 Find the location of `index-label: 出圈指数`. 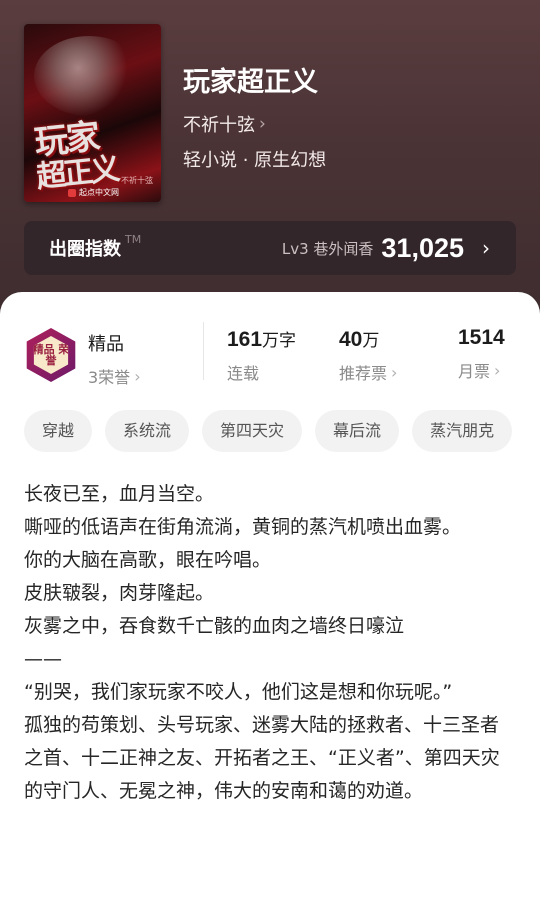

index-label: 出圈指数 is located at coordinates (85, 249).